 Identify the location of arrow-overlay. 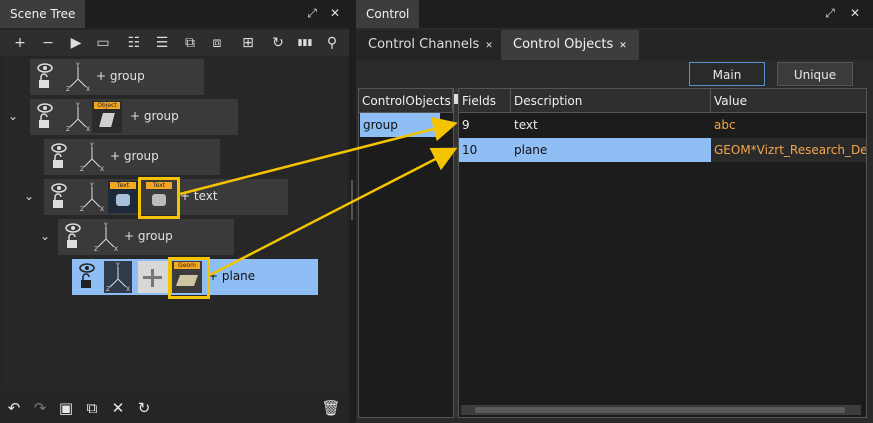
(318, 196).